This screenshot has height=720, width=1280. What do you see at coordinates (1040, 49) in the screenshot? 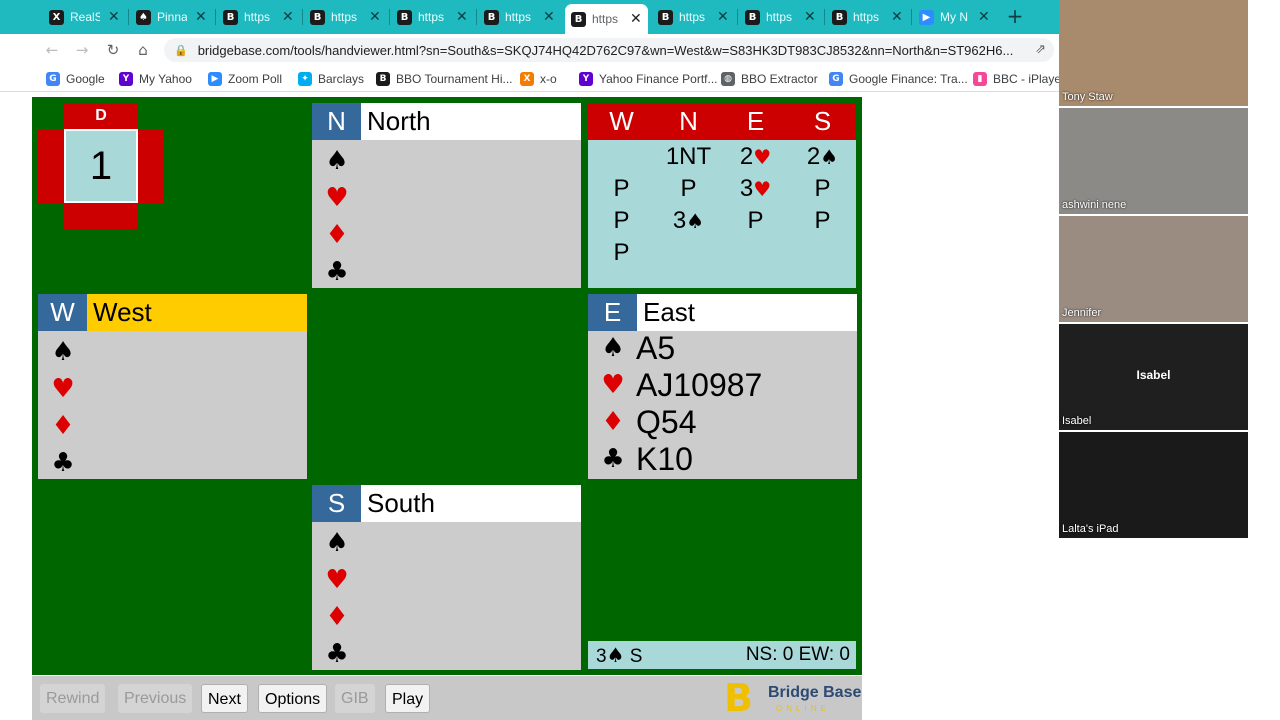
I see `share-icon: ⇗` at bounding box center [1040, 49].